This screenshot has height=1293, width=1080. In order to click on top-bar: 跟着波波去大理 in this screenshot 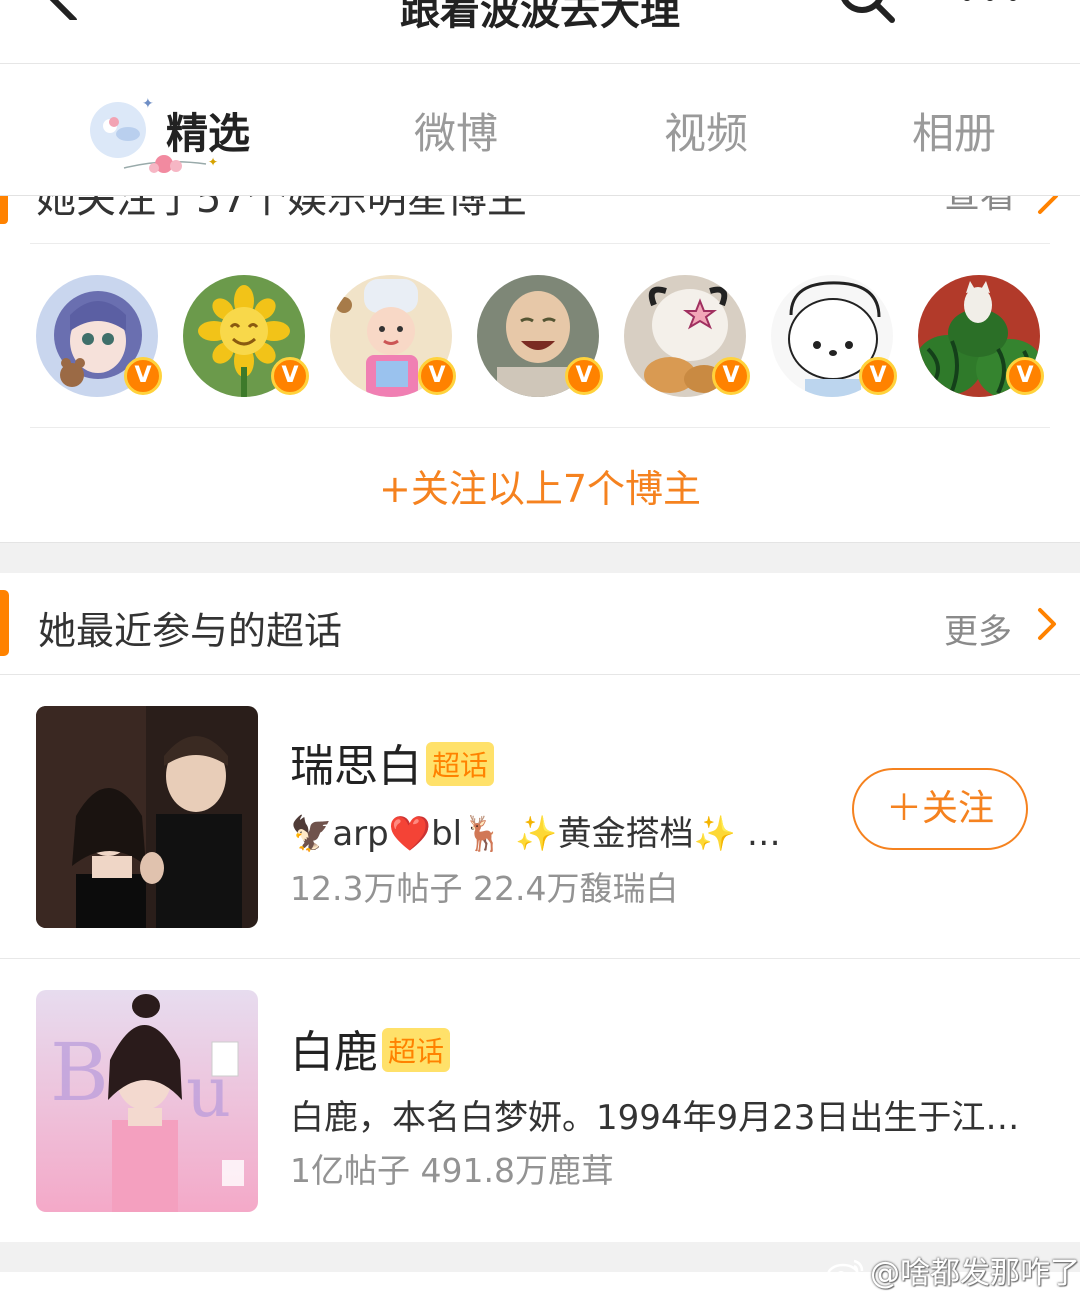, I will do `click(540, 32)`.